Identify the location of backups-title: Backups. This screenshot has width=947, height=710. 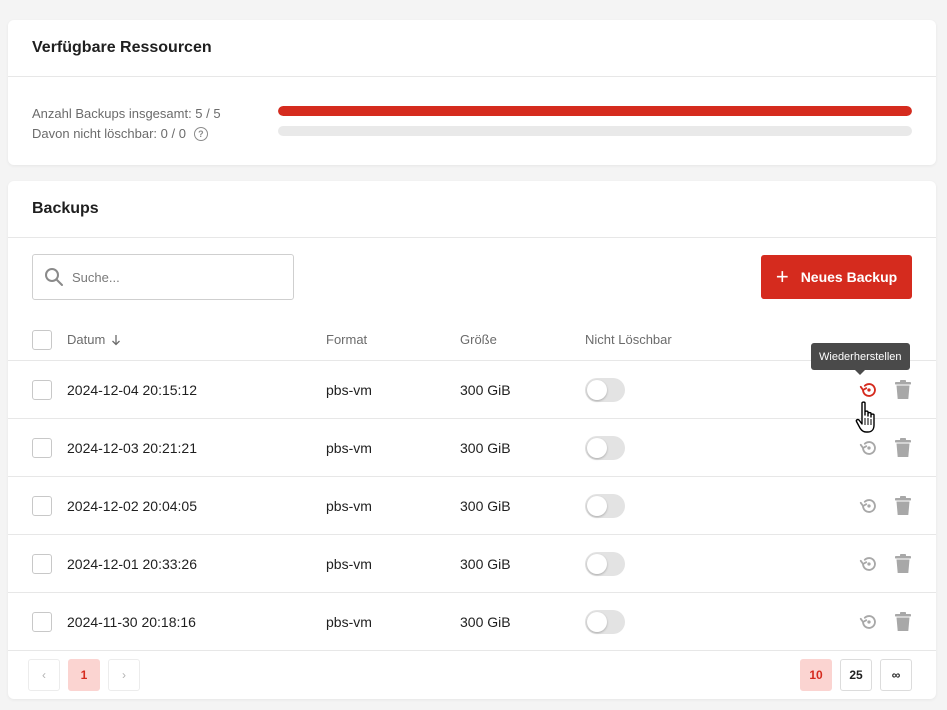
(472, 209).